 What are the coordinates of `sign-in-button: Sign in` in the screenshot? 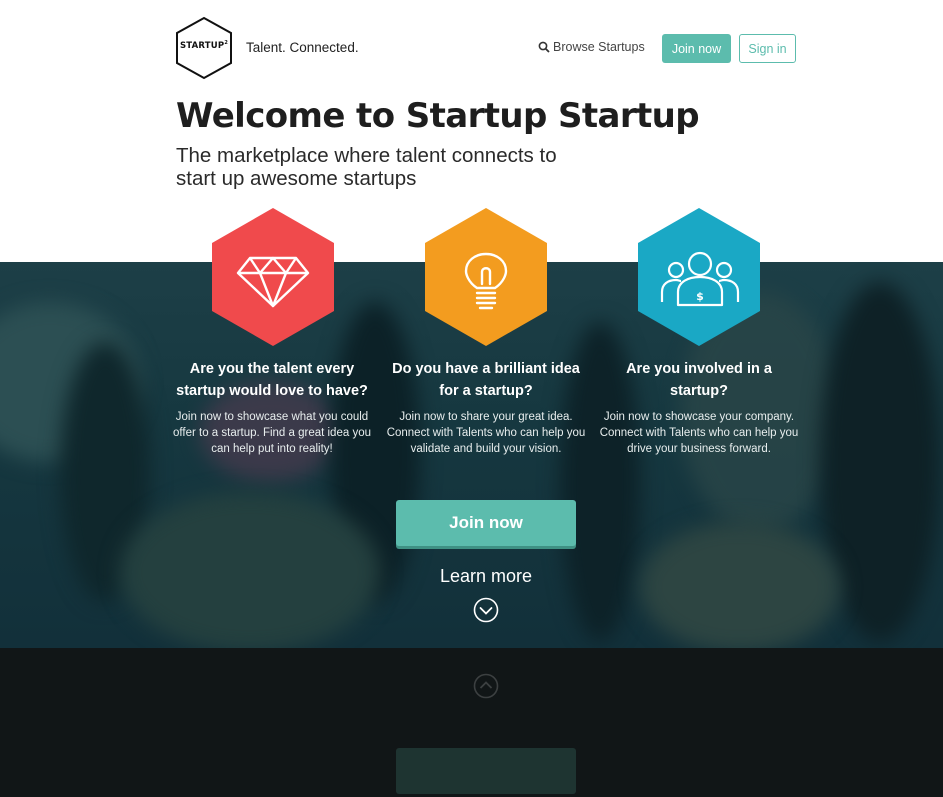 It's located at (767, 48).